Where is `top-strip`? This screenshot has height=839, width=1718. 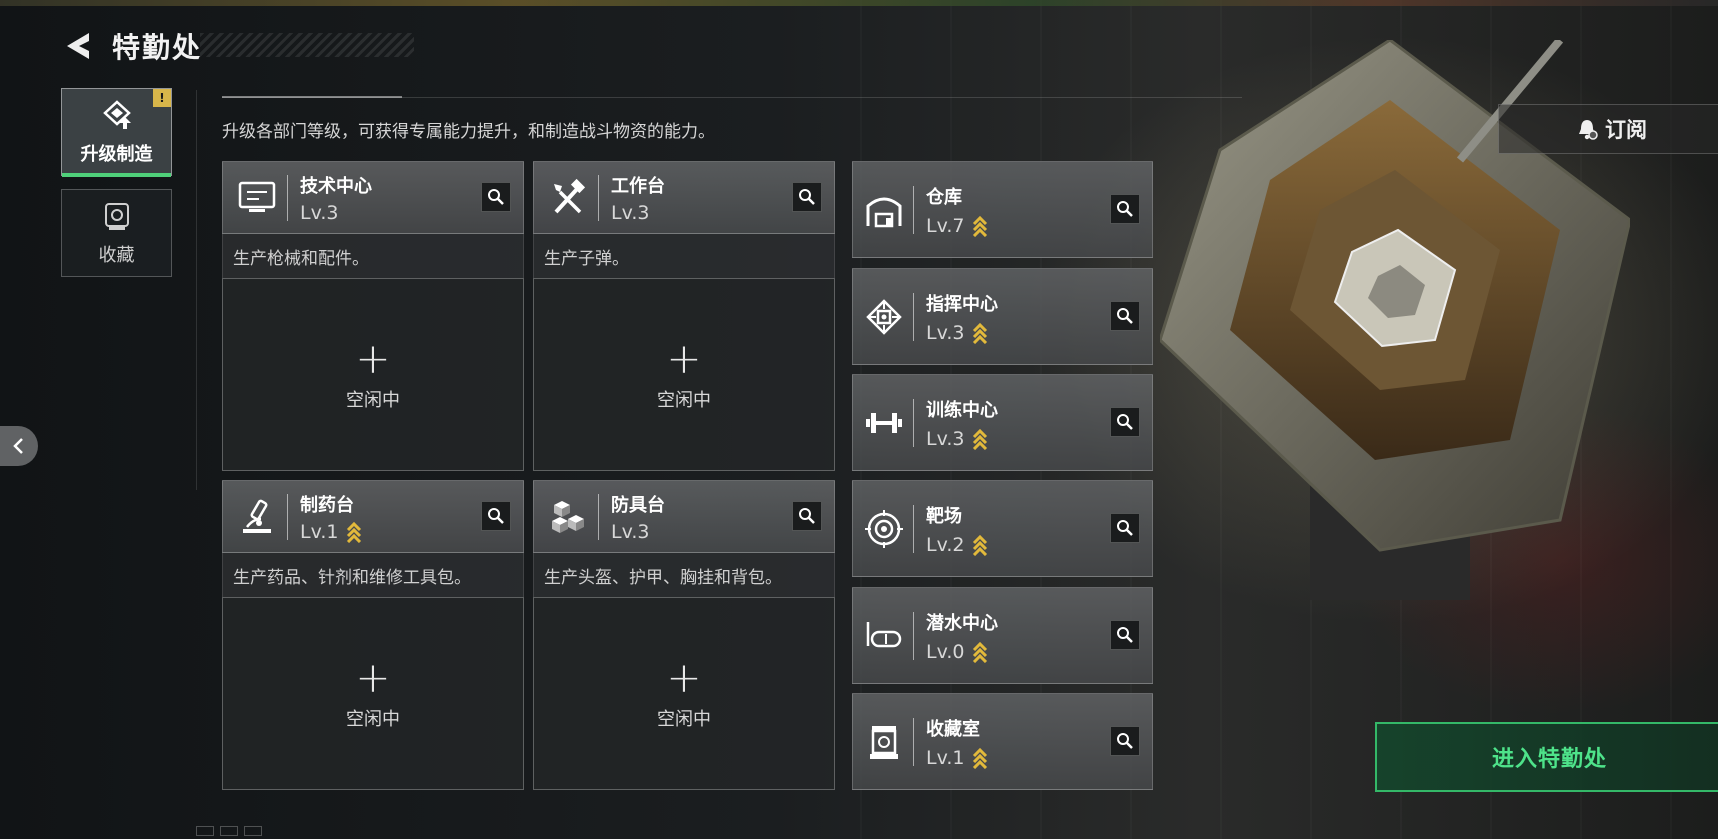 top-strip is located at coordinates (859, 3).